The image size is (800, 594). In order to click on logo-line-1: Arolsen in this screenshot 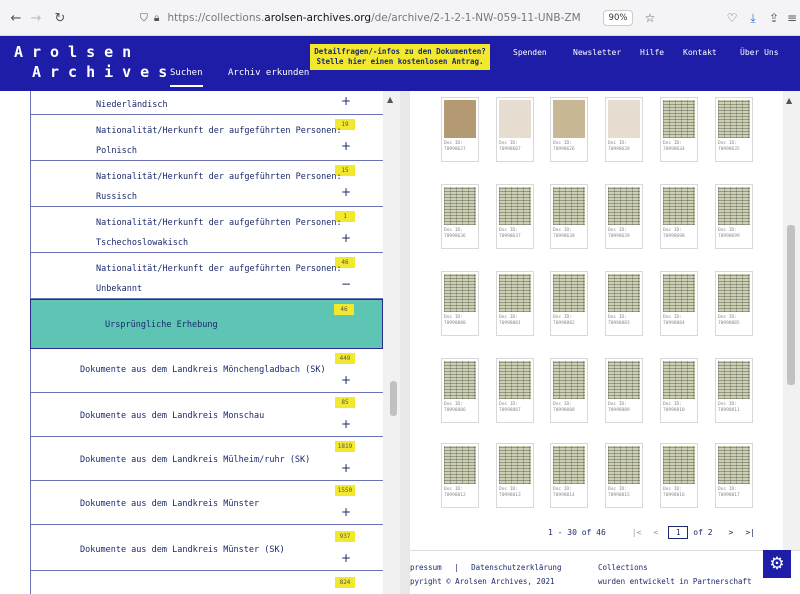, I will do `click(77, 52)`.